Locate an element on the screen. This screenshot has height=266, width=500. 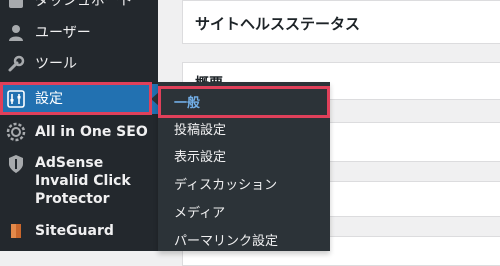
sidebar-item-users: ユーザー is located at coordinates (79, 33).